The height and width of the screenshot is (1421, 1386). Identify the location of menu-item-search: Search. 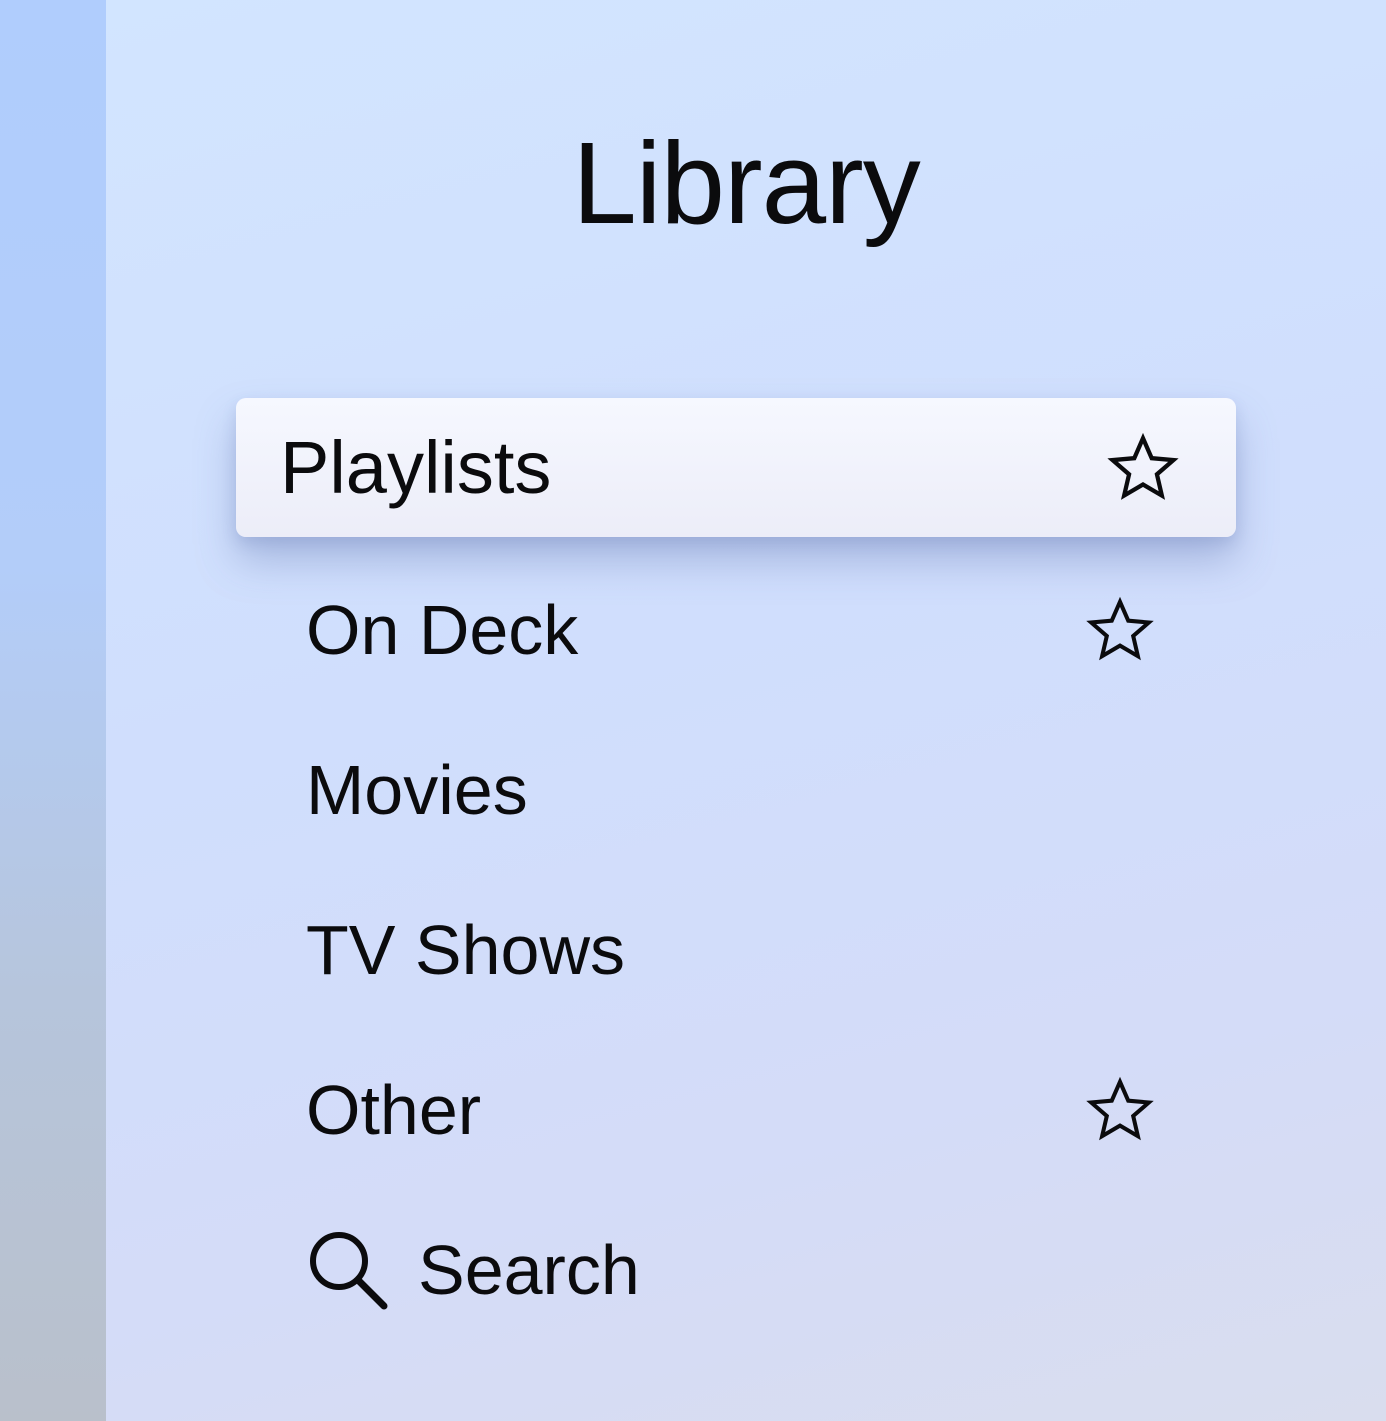
(731, 1270).